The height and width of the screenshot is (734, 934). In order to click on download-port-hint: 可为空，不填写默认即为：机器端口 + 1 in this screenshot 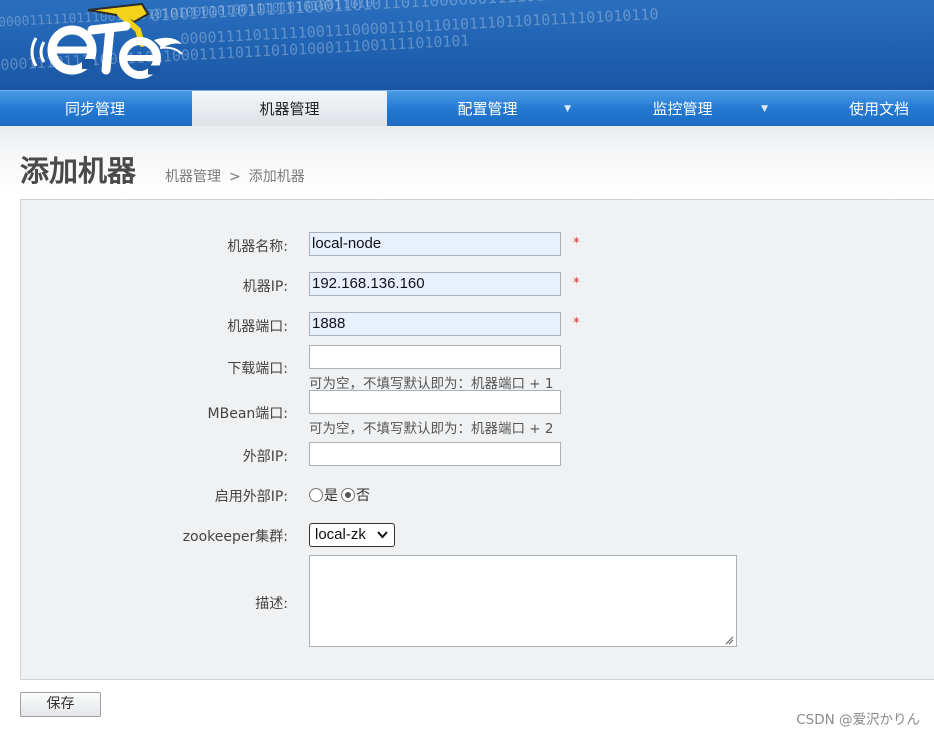, I will do `click(431, 384)`.